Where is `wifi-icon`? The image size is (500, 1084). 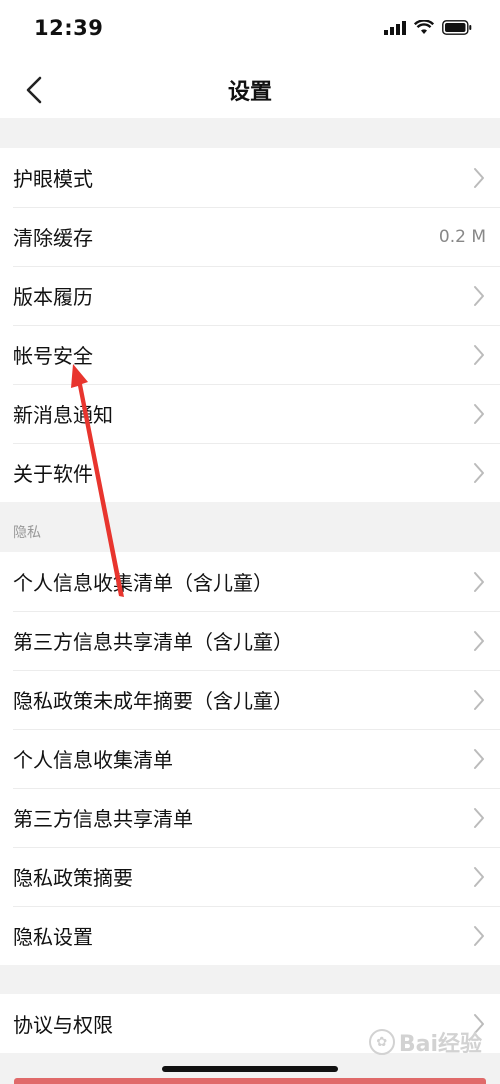 wifi-icon is located at coordinates (424, 29).